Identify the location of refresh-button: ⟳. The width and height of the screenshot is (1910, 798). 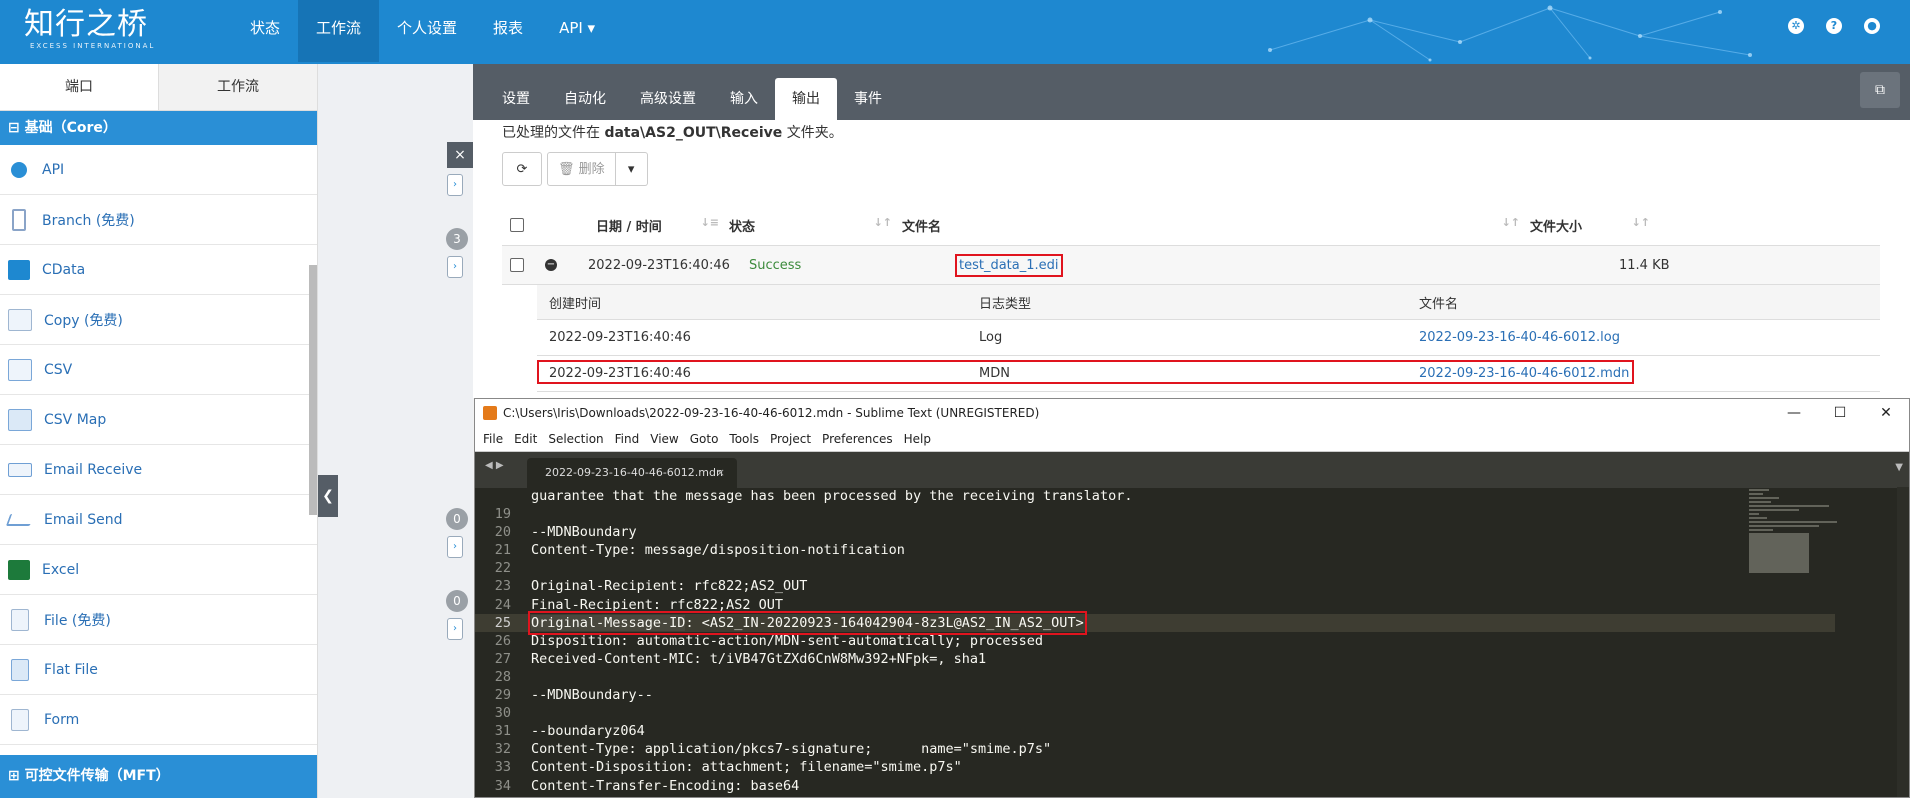
(522, 169).